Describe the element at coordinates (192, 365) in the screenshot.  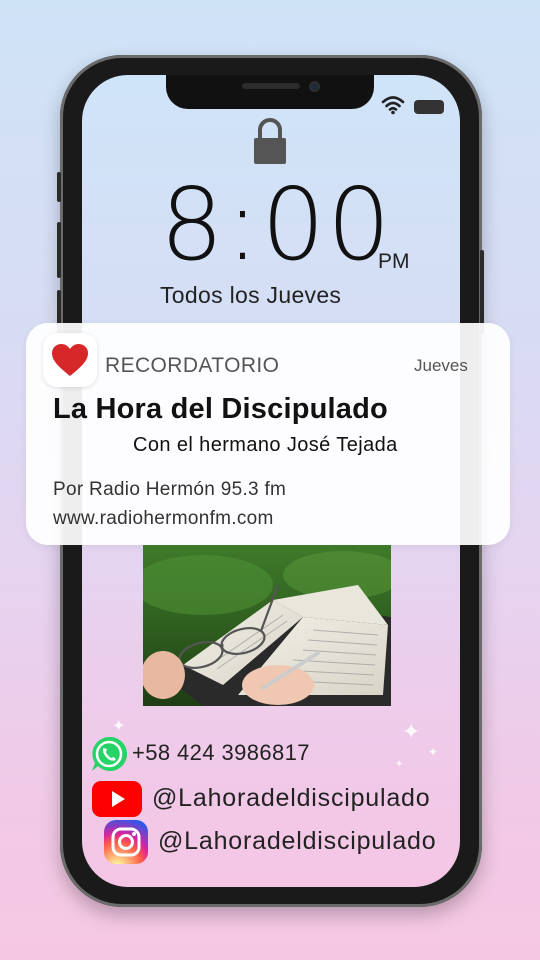
I see `notification-app-name: RECORDATORIO` at that location.